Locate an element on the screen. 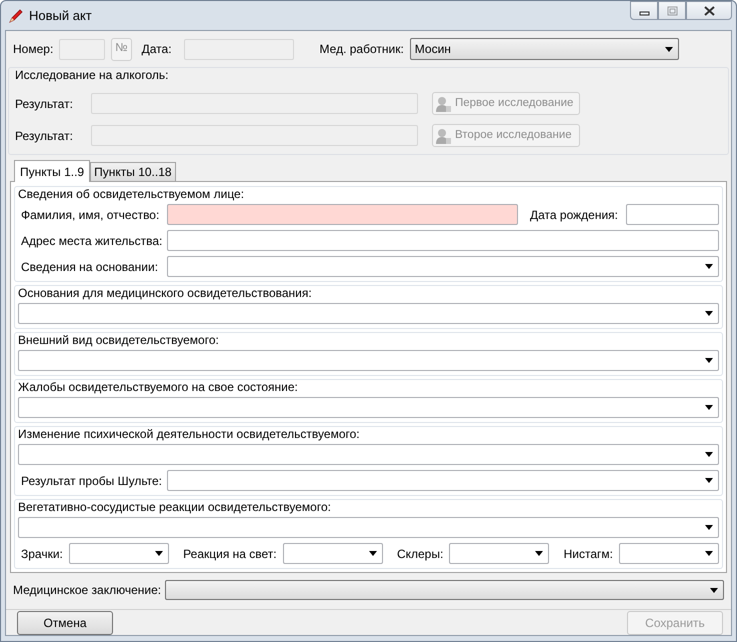 The height and width of the screenshot is (642, 737). field-label: Мед. работник: is located at coordinates (362, 49).